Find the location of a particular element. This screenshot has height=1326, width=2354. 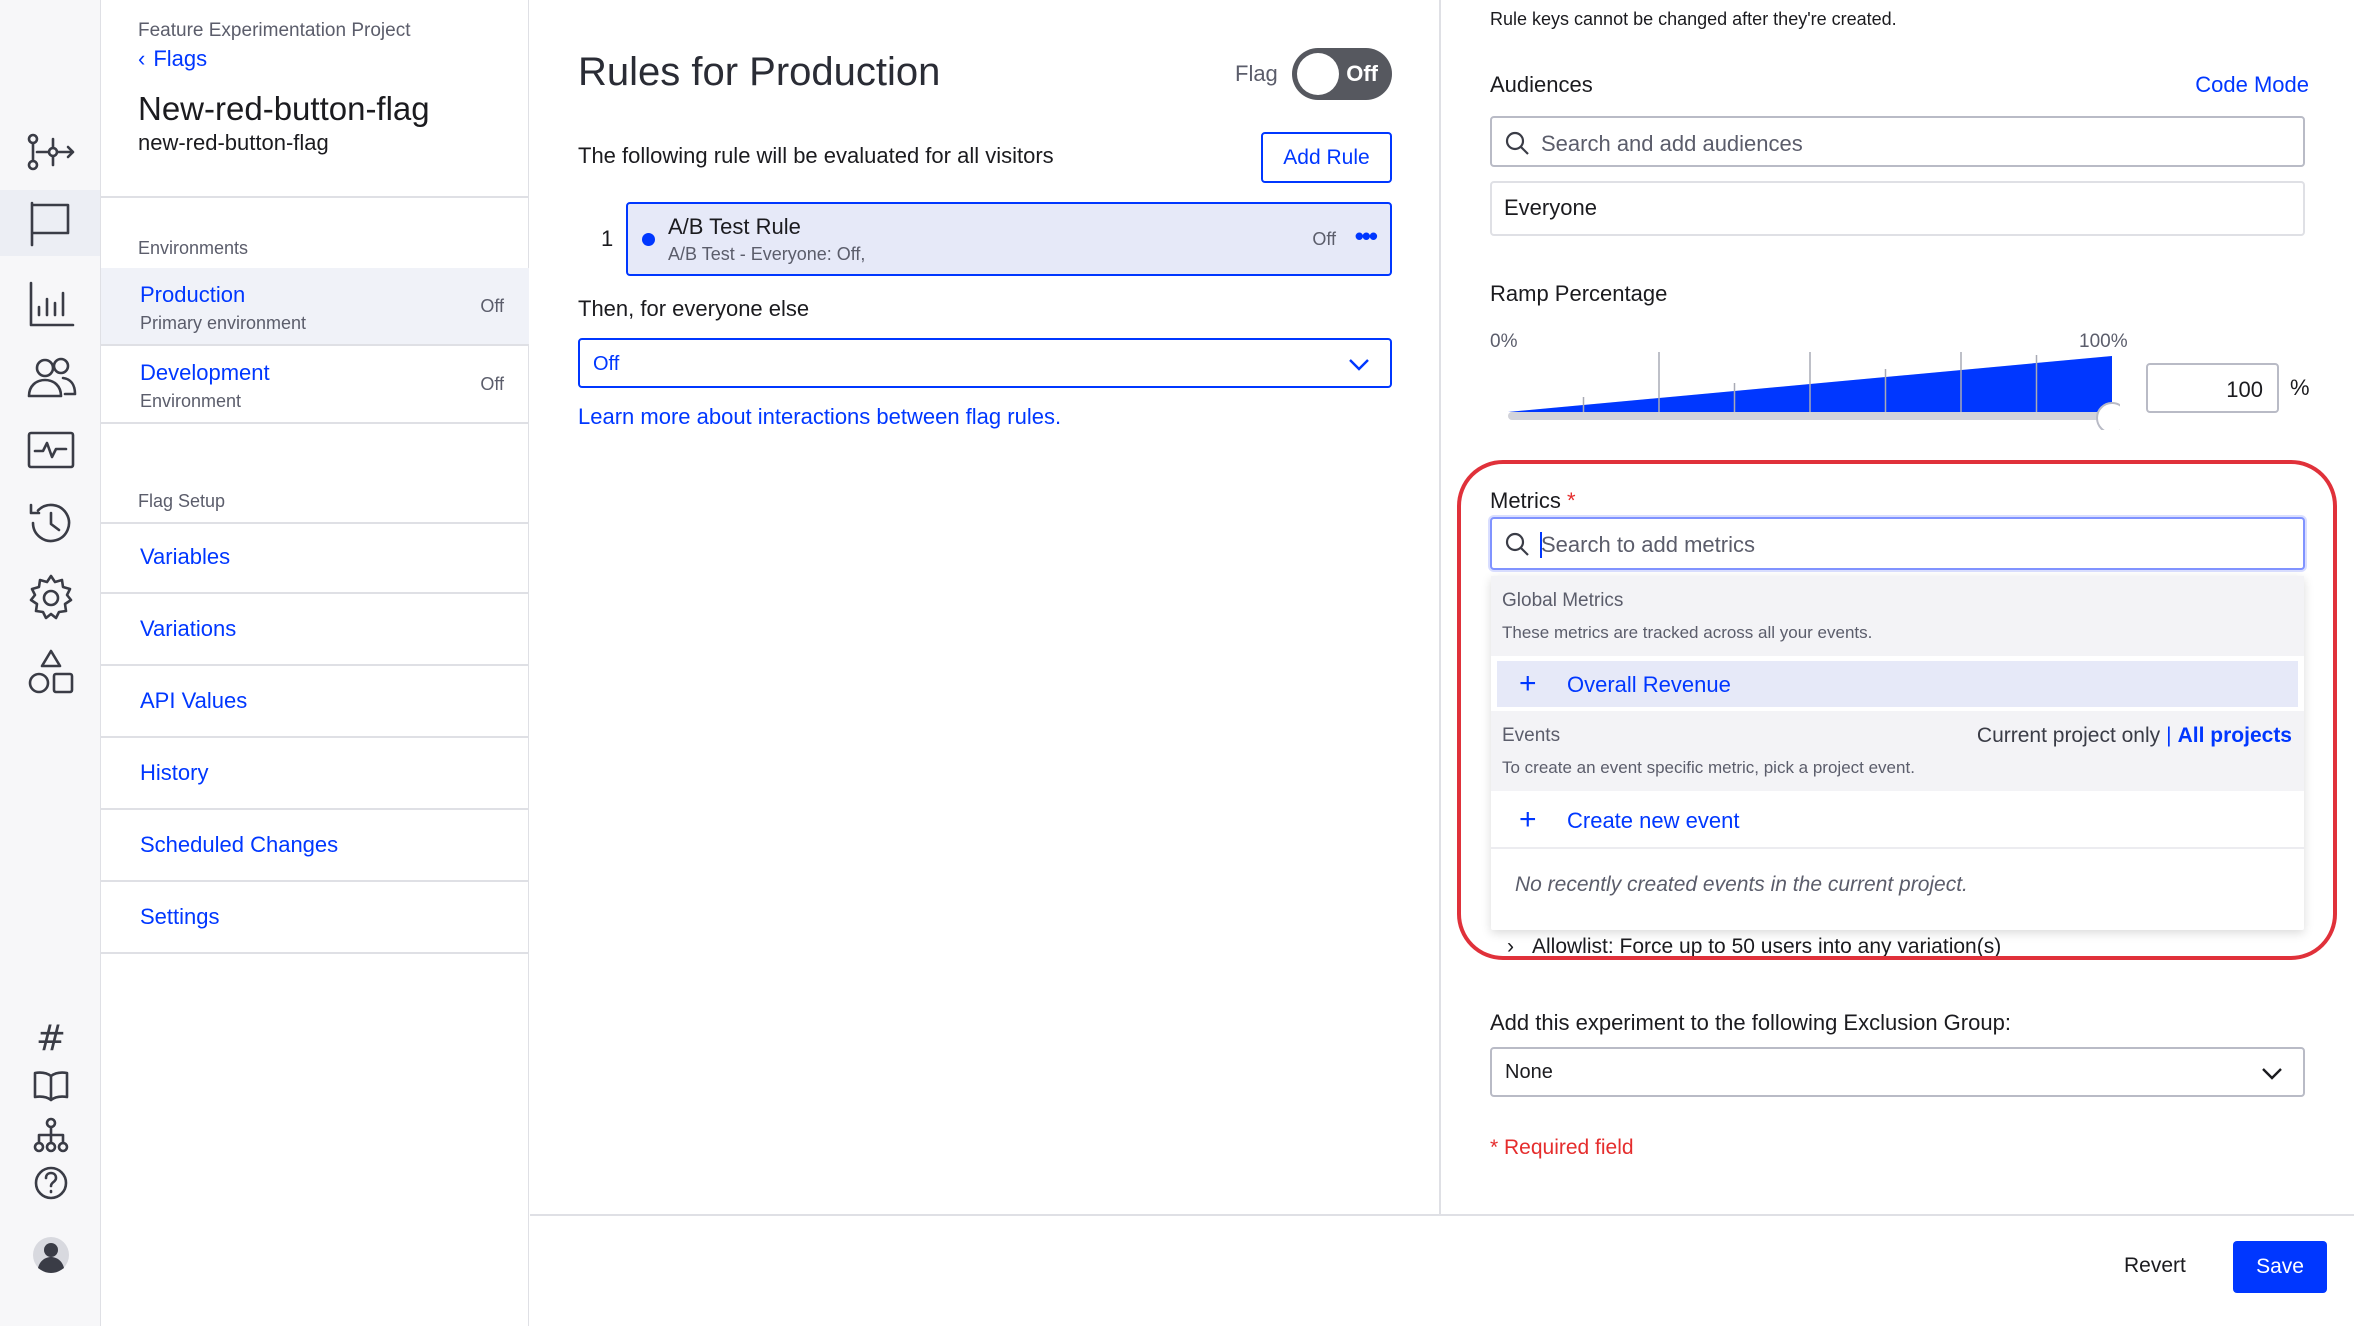

setup-item-label: API Values is located at coordinates (194, 700).